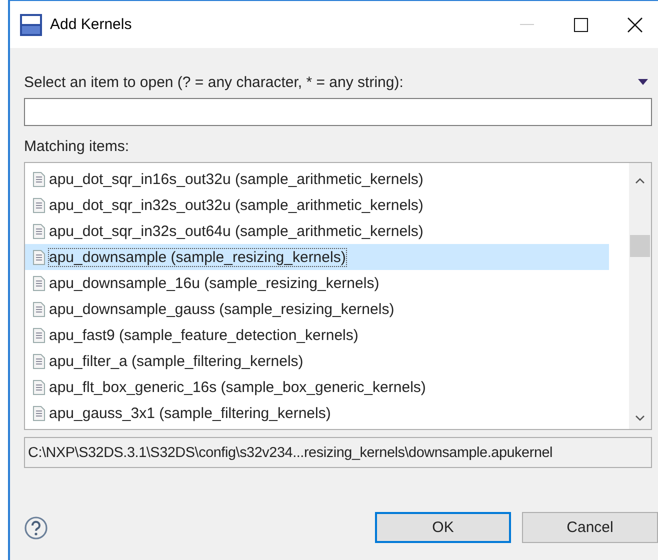  Describe the element at coordinates (317, 257) in the screenshot. I see `list-item: apu_downsample (sample_resizing_kernels)` at that location.